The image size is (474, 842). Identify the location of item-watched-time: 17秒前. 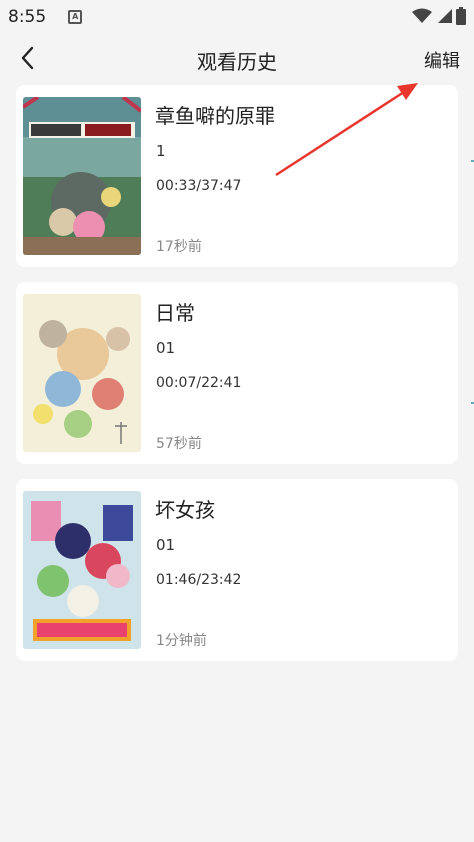
(179, 247).